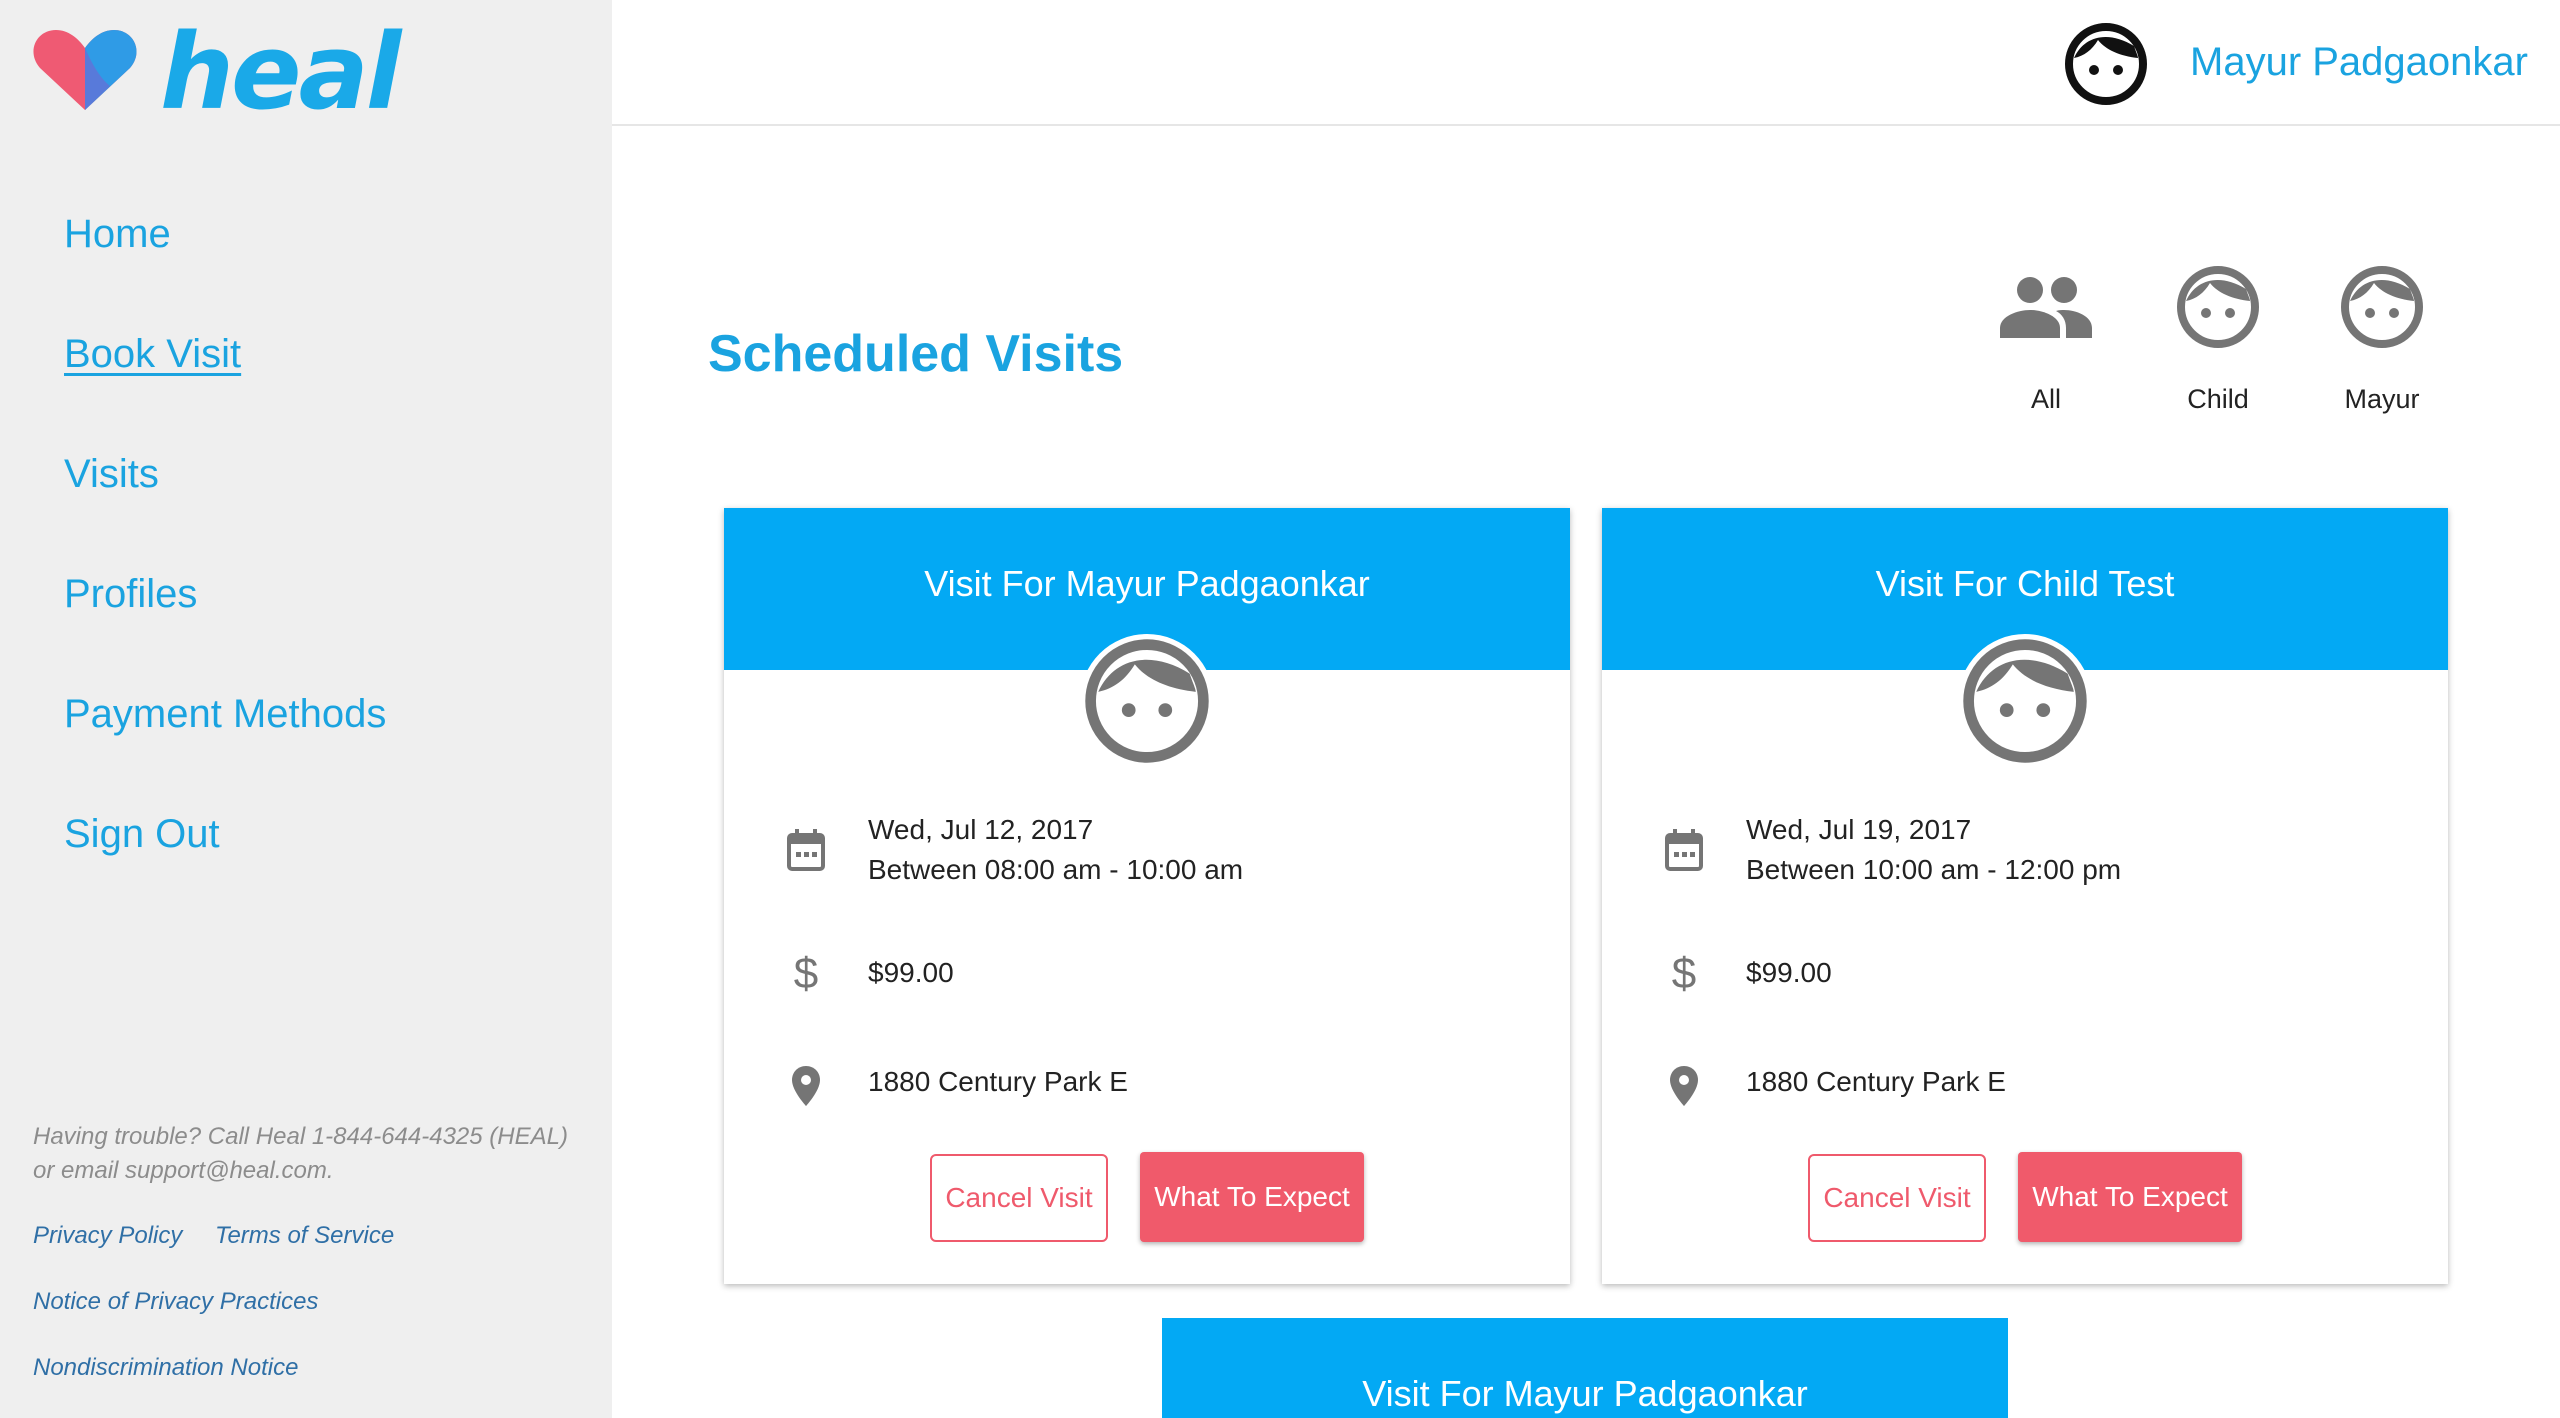 The height and width of the screenshot is (1418, 2560). Describe the element at coordinates (2359, 62) in the screenshot. I see `user-name: Mayur Padgaonkar` at that location.